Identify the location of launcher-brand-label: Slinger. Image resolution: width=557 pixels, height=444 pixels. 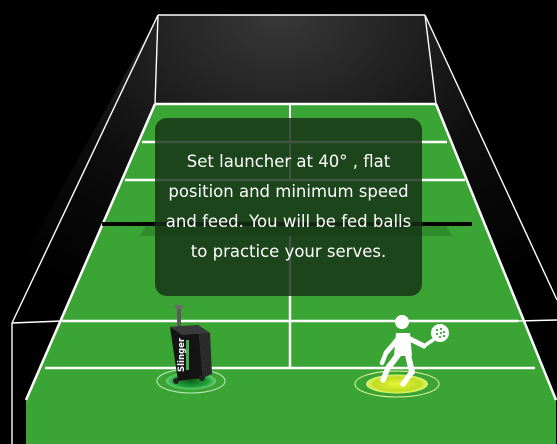
(182, 354).